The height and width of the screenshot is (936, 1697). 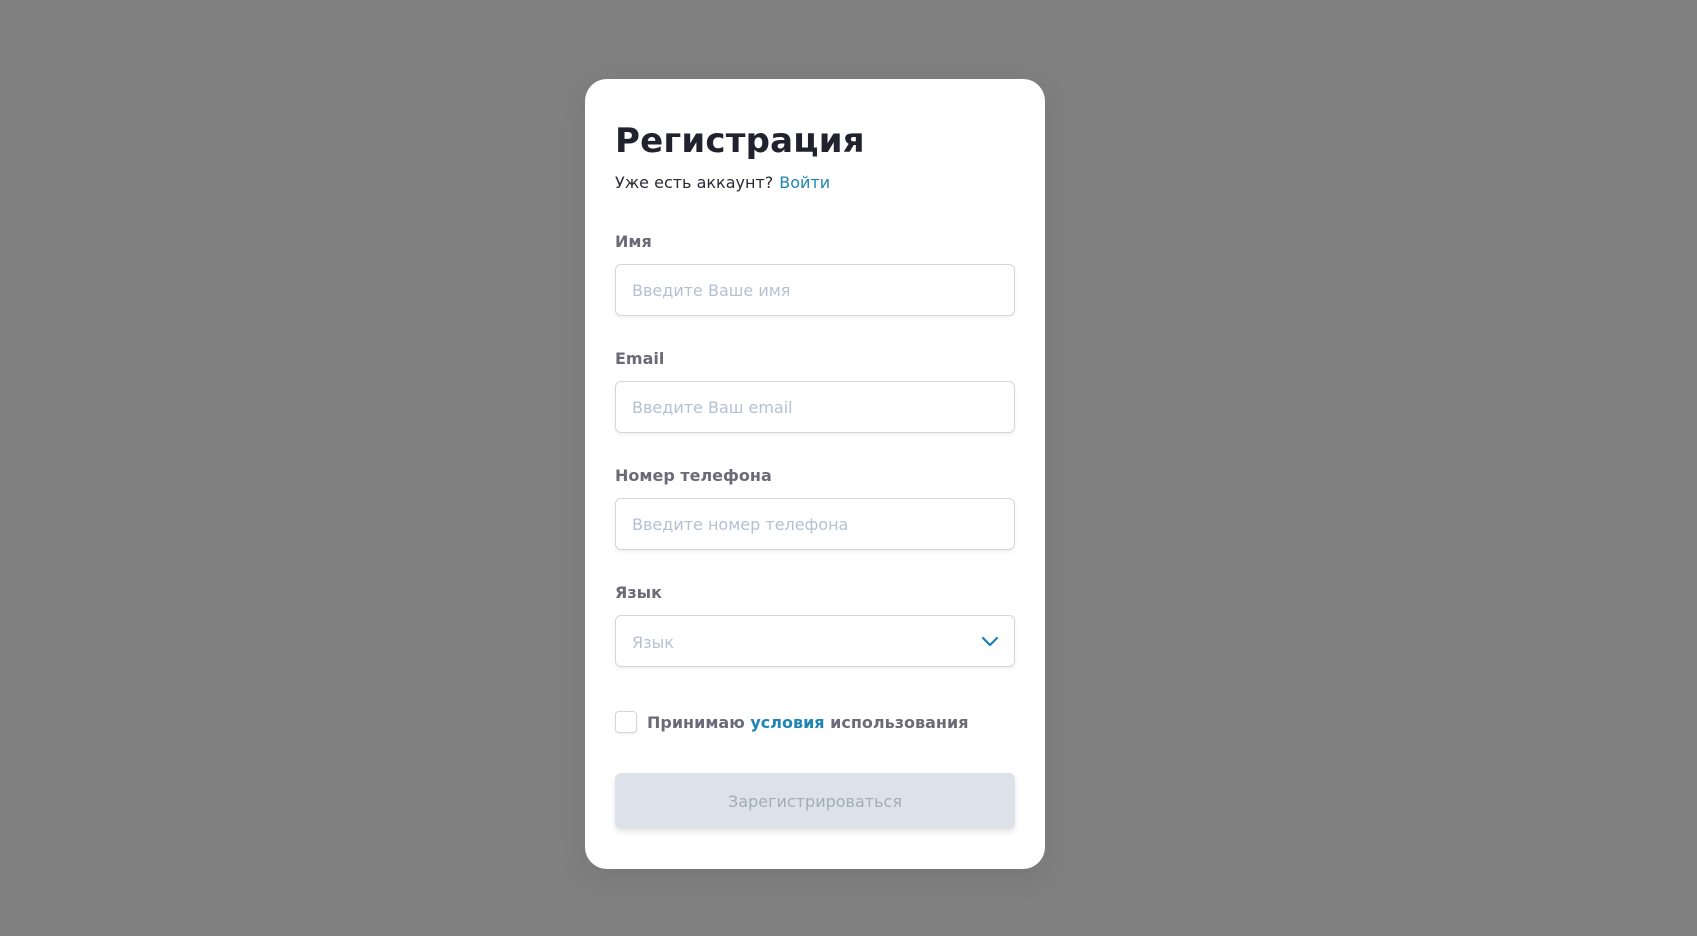 What do you see at coordinates (696, 722) in the screenshot?
I see `terms-prefix: Принимаю` at bounding box center [696, 722].